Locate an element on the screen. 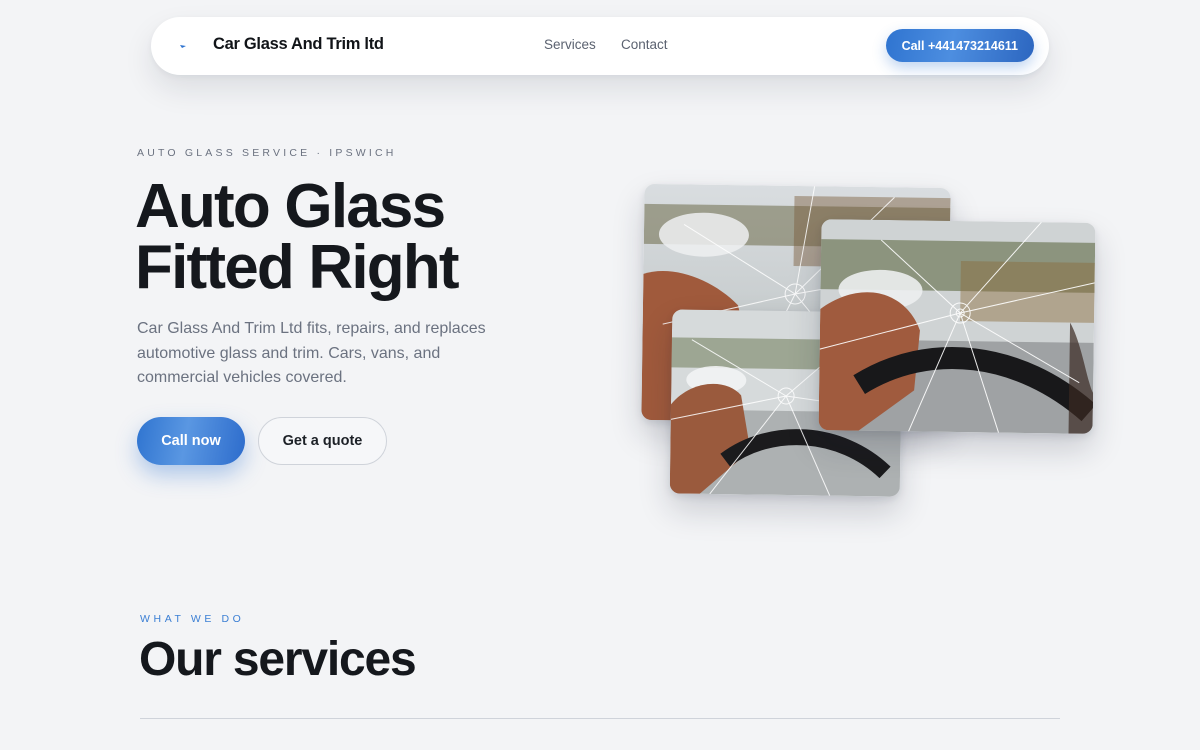 This screenshot has height=750, width=1200. call-now-button: Call now is located at coordinates (191, 441).